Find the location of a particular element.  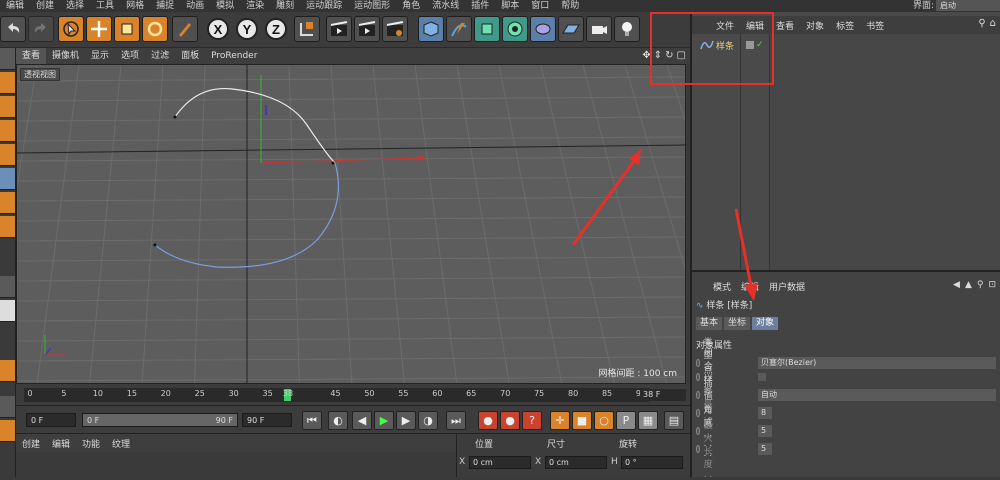

go-to-start-button: ⏮ is located at coordinates (312, 420).